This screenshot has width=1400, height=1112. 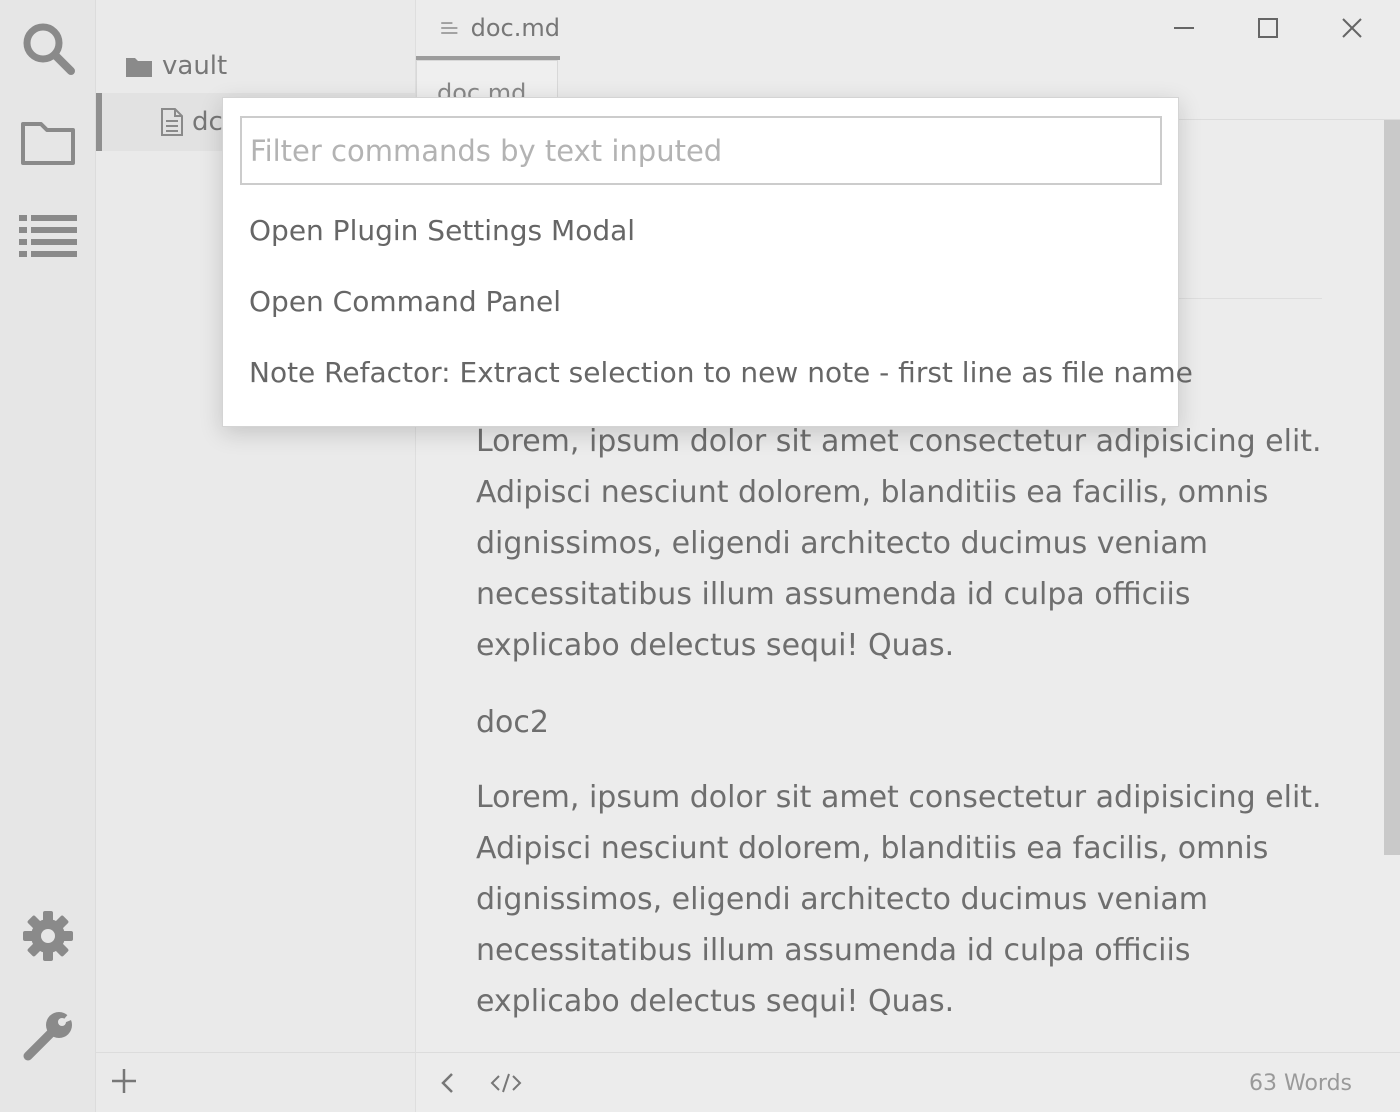 I want to click on title-tab-label: doc.md, so click(x=515, y=28).